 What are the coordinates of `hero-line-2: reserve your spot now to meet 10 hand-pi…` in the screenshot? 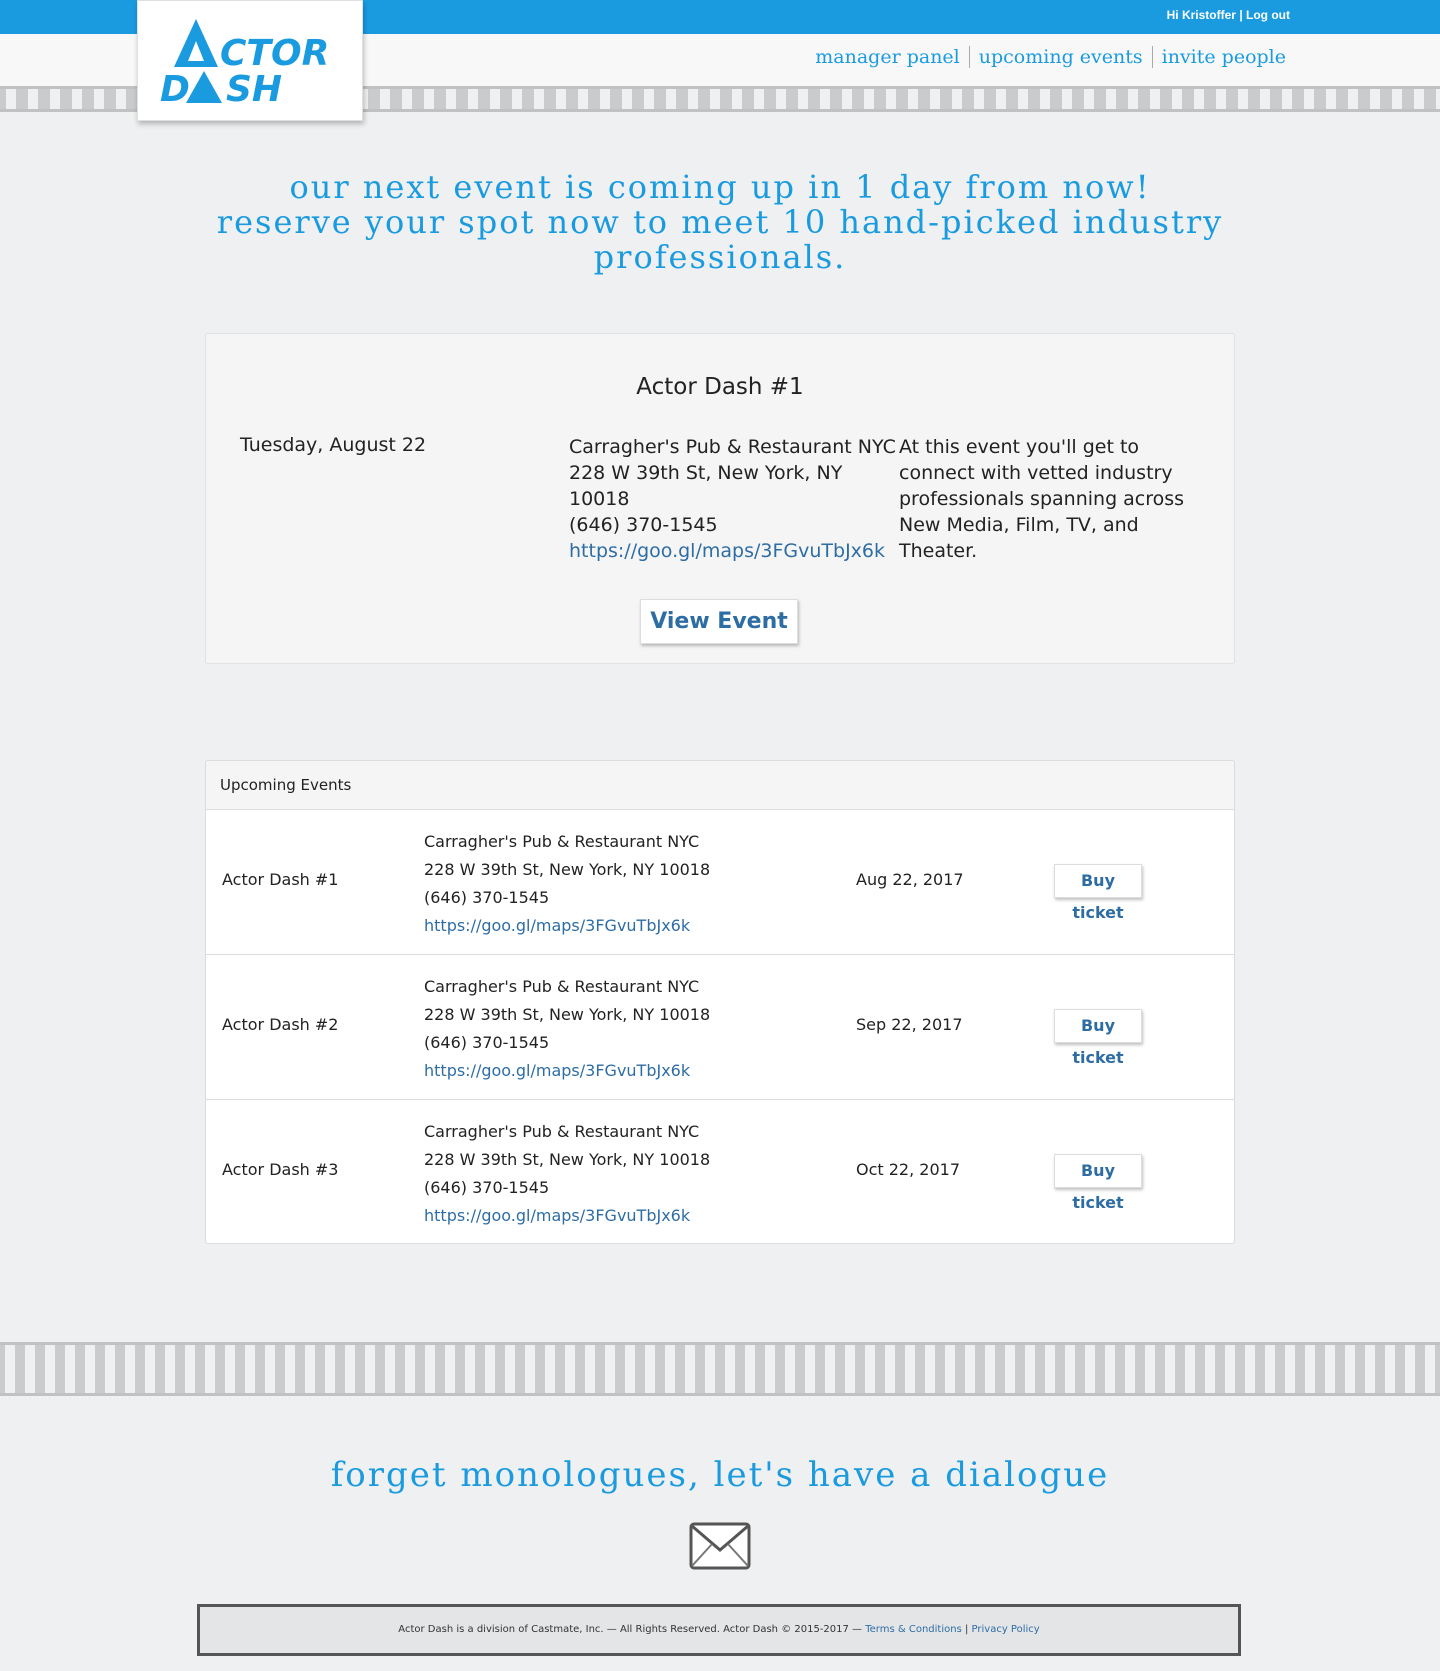 It's located at (720, 239).